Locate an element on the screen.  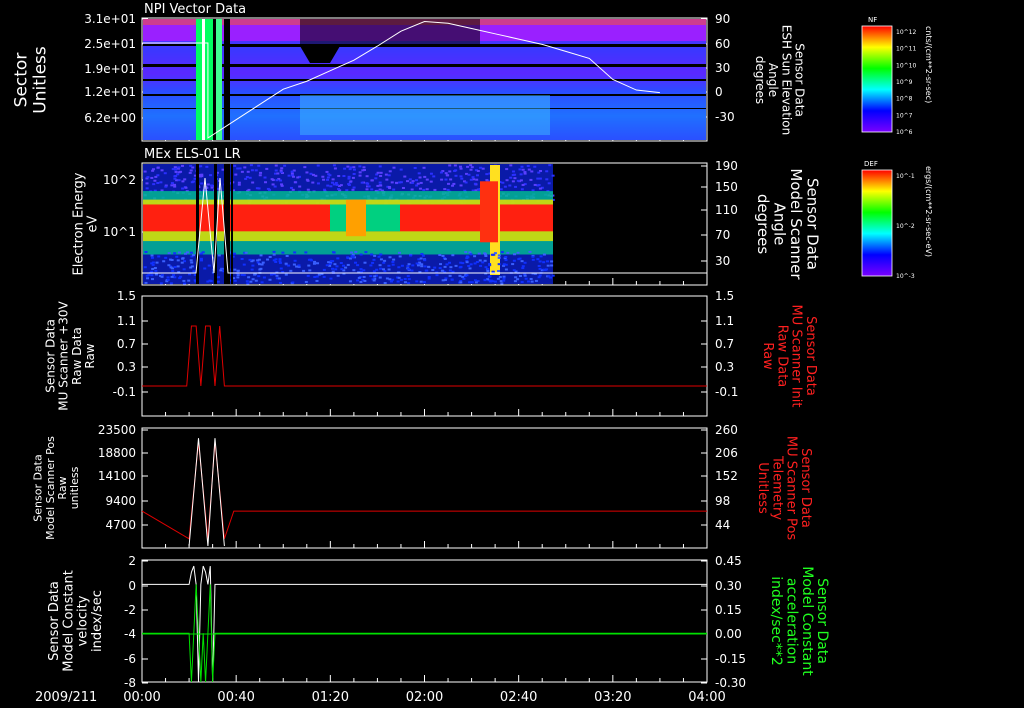
y-tick-label: 0.00 is located at coordinates (728, 634).